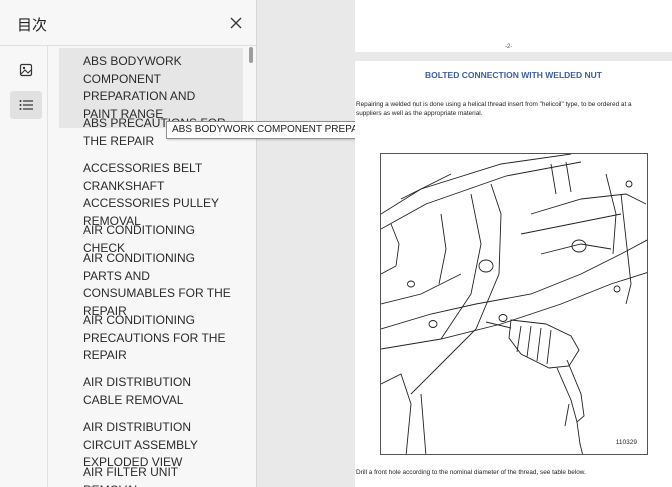 The width and height of the screenshot is (672, 487). What do you see at coordinates (24, 266) in the screenshot?
I see `sidebar-tabs` at bounding box center [24, 266].